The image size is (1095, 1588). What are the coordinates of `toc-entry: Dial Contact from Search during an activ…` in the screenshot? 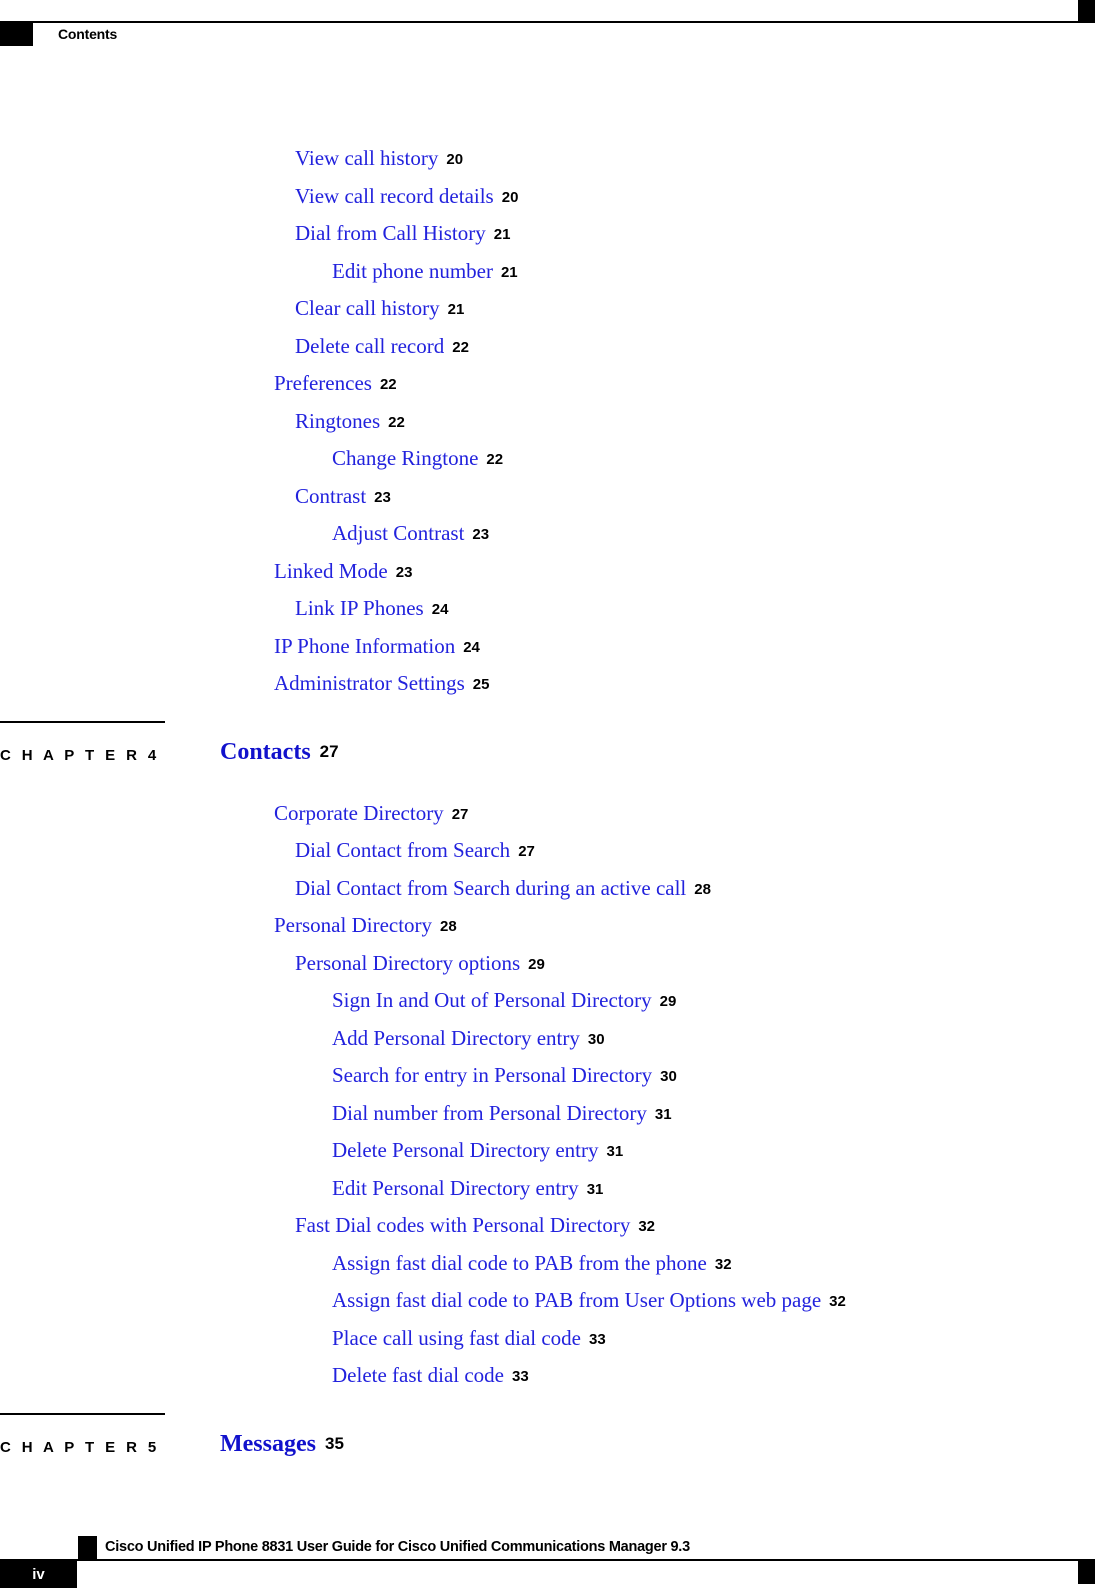 It's located at (547, 889).